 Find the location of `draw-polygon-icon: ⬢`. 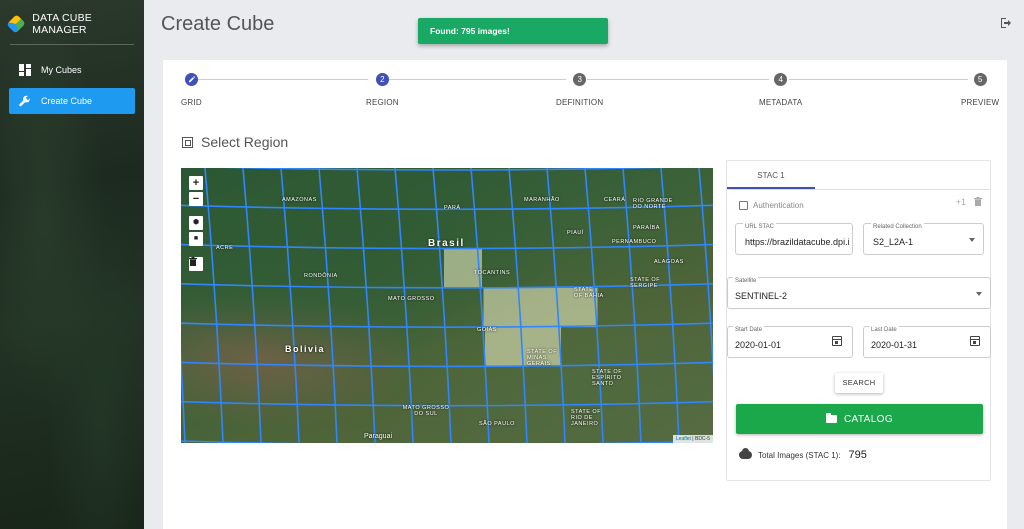

draw-polygon-icon: ⬢ is located at coordinates (196, 223).